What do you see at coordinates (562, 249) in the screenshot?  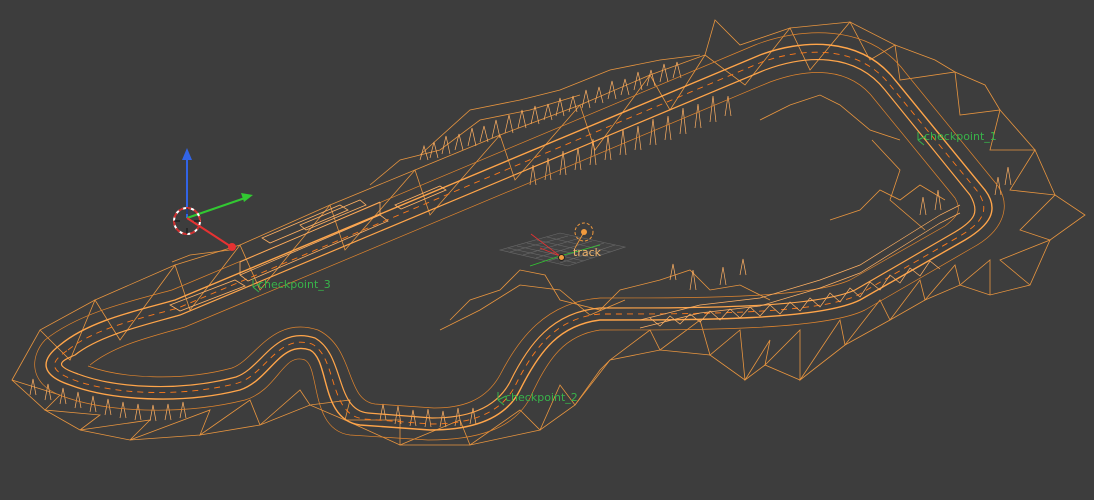 I see `track-plane-grid` at bounding box center [562, 249].